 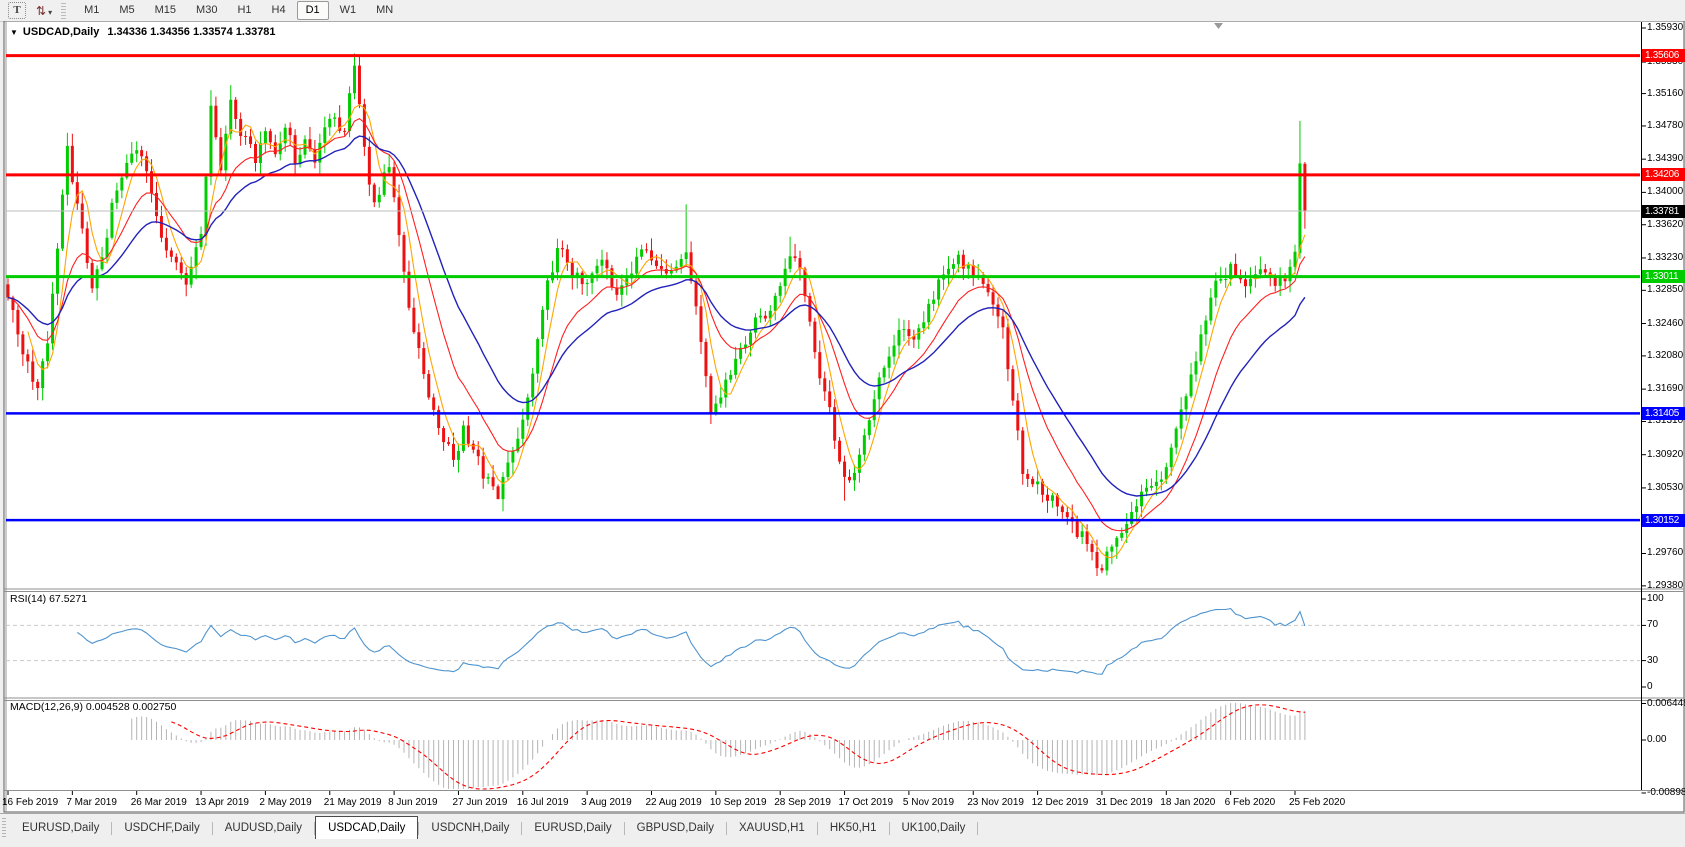 I want to click on timeframe-buttons: M1 M5 M15 M30 H1 H4 D1 W1 MN, so click(x=238, y=10).